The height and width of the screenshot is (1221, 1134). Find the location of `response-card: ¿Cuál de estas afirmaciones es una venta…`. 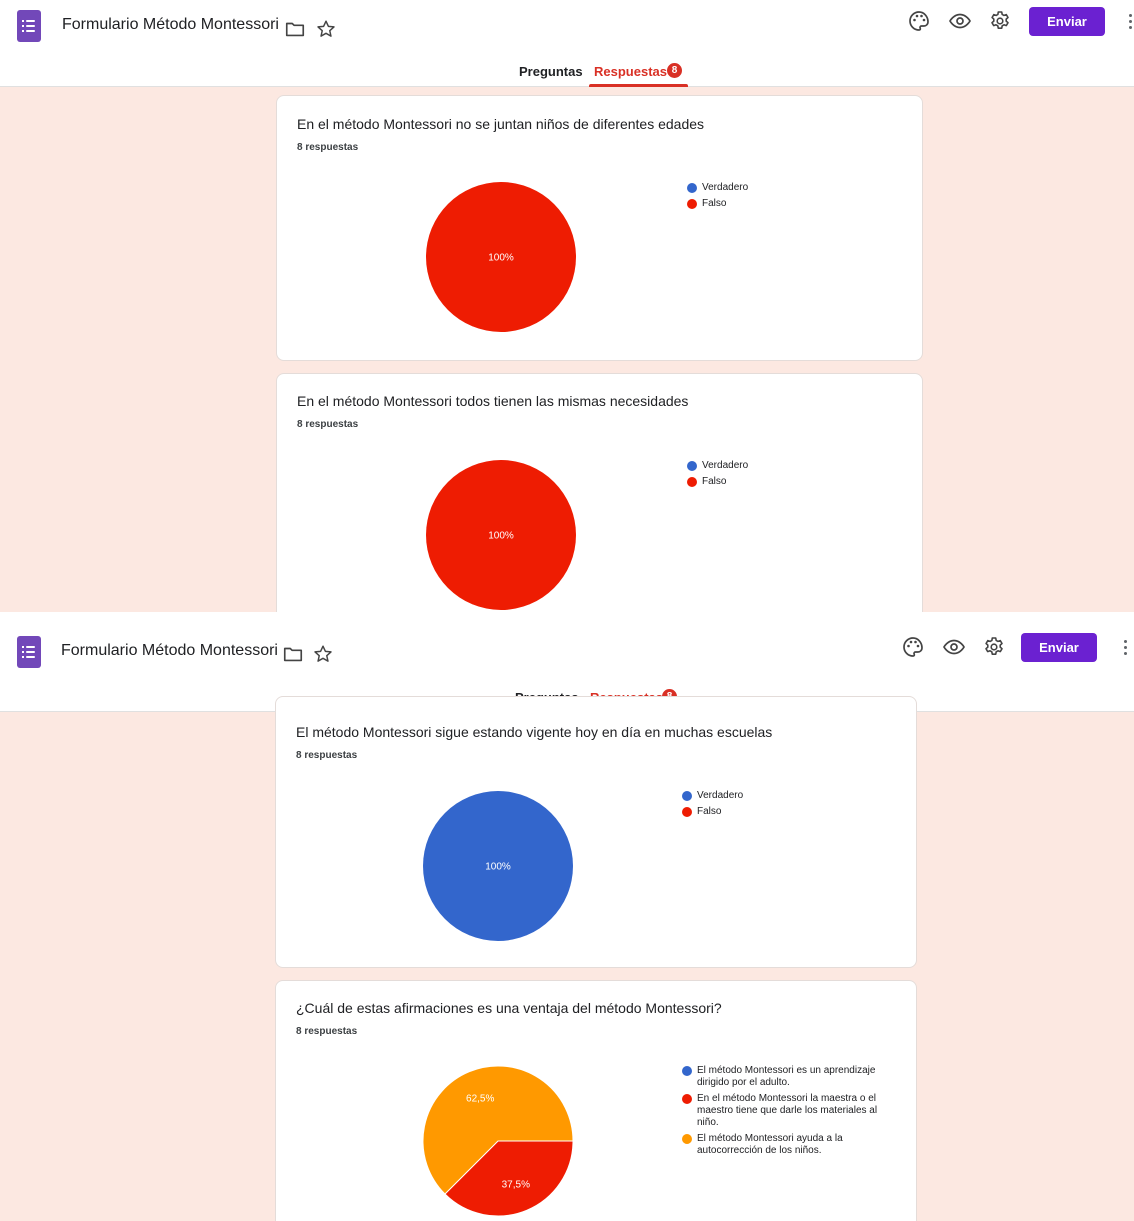

response-card: ¿Cuál de estas afirmaciones es una venta… is located at coordinates (596, 1100).